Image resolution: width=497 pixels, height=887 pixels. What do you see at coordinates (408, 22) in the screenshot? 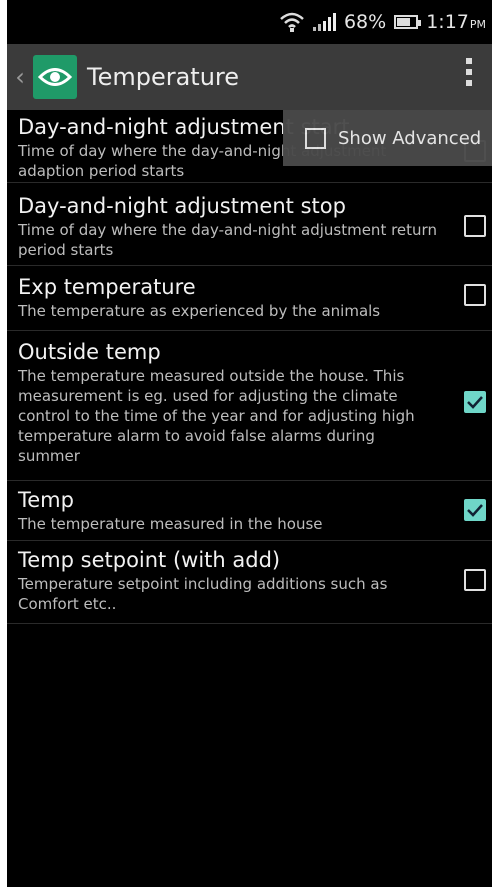
I see `battery-icon` at bounding box center [408, 22].